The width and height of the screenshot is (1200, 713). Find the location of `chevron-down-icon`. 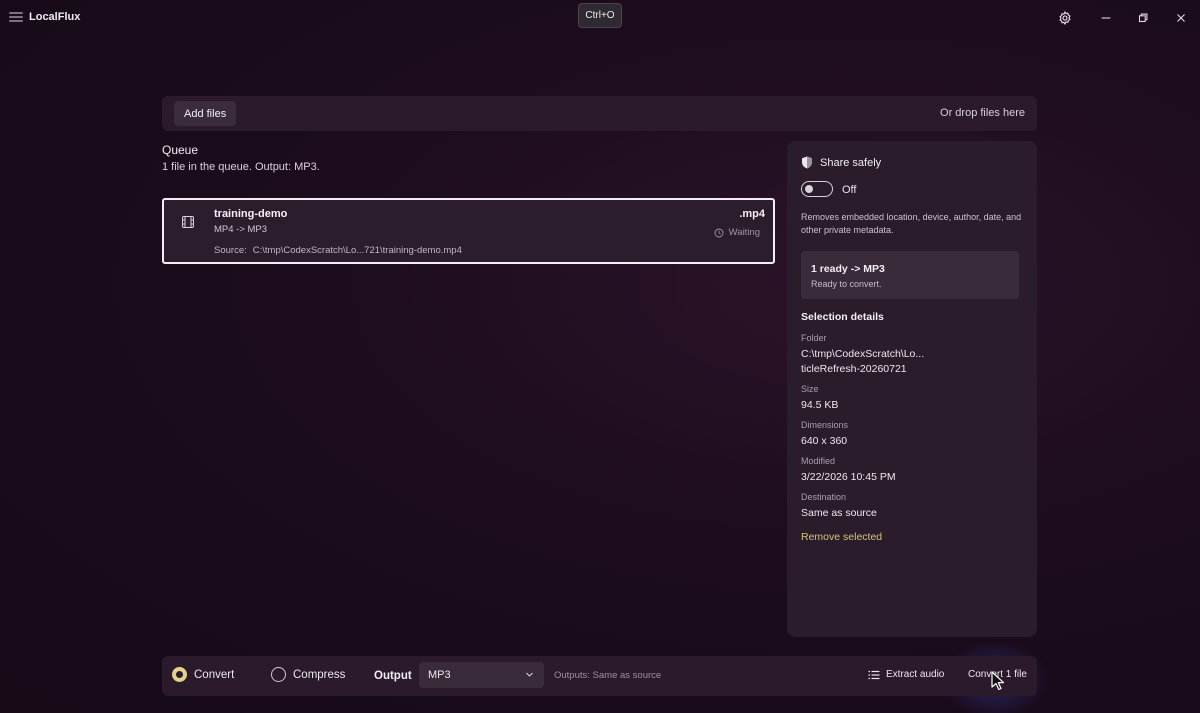

chevron-down-icon is located at coordinates (529, 674).